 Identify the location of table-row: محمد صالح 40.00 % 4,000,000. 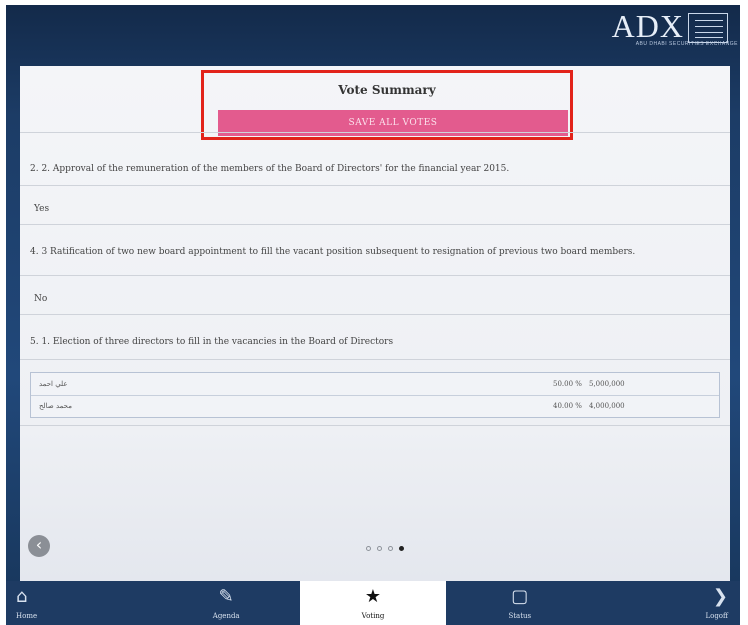
(375, 406).